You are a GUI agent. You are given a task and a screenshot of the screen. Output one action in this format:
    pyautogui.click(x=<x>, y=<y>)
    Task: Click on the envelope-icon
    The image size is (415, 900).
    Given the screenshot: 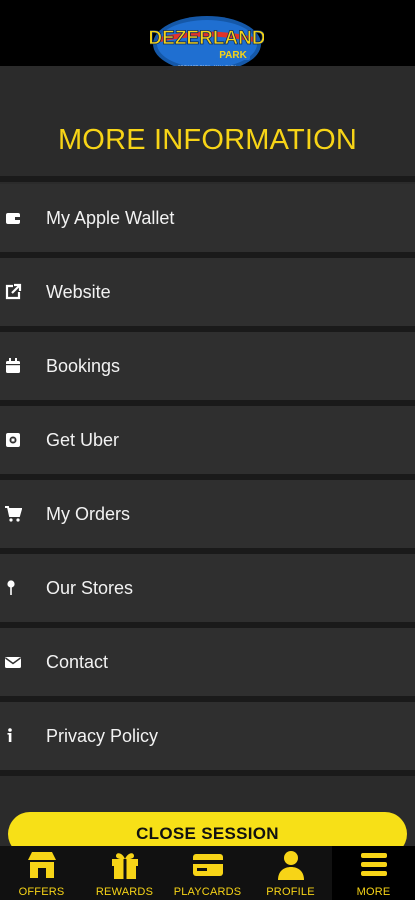 What is the action you would take?
    pyautogui.click(x=13, y=662)
    